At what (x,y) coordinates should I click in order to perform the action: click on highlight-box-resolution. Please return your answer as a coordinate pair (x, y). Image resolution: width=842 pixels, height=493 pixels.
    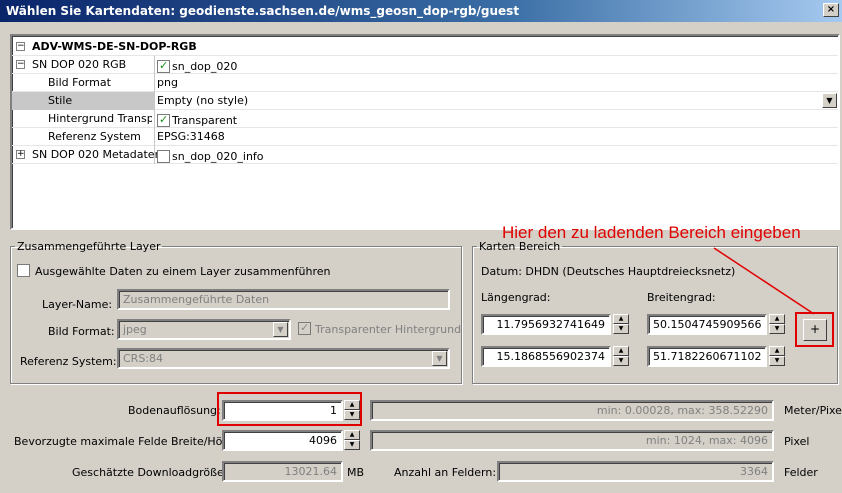
    Looking at the image, I should click on (289, 409).